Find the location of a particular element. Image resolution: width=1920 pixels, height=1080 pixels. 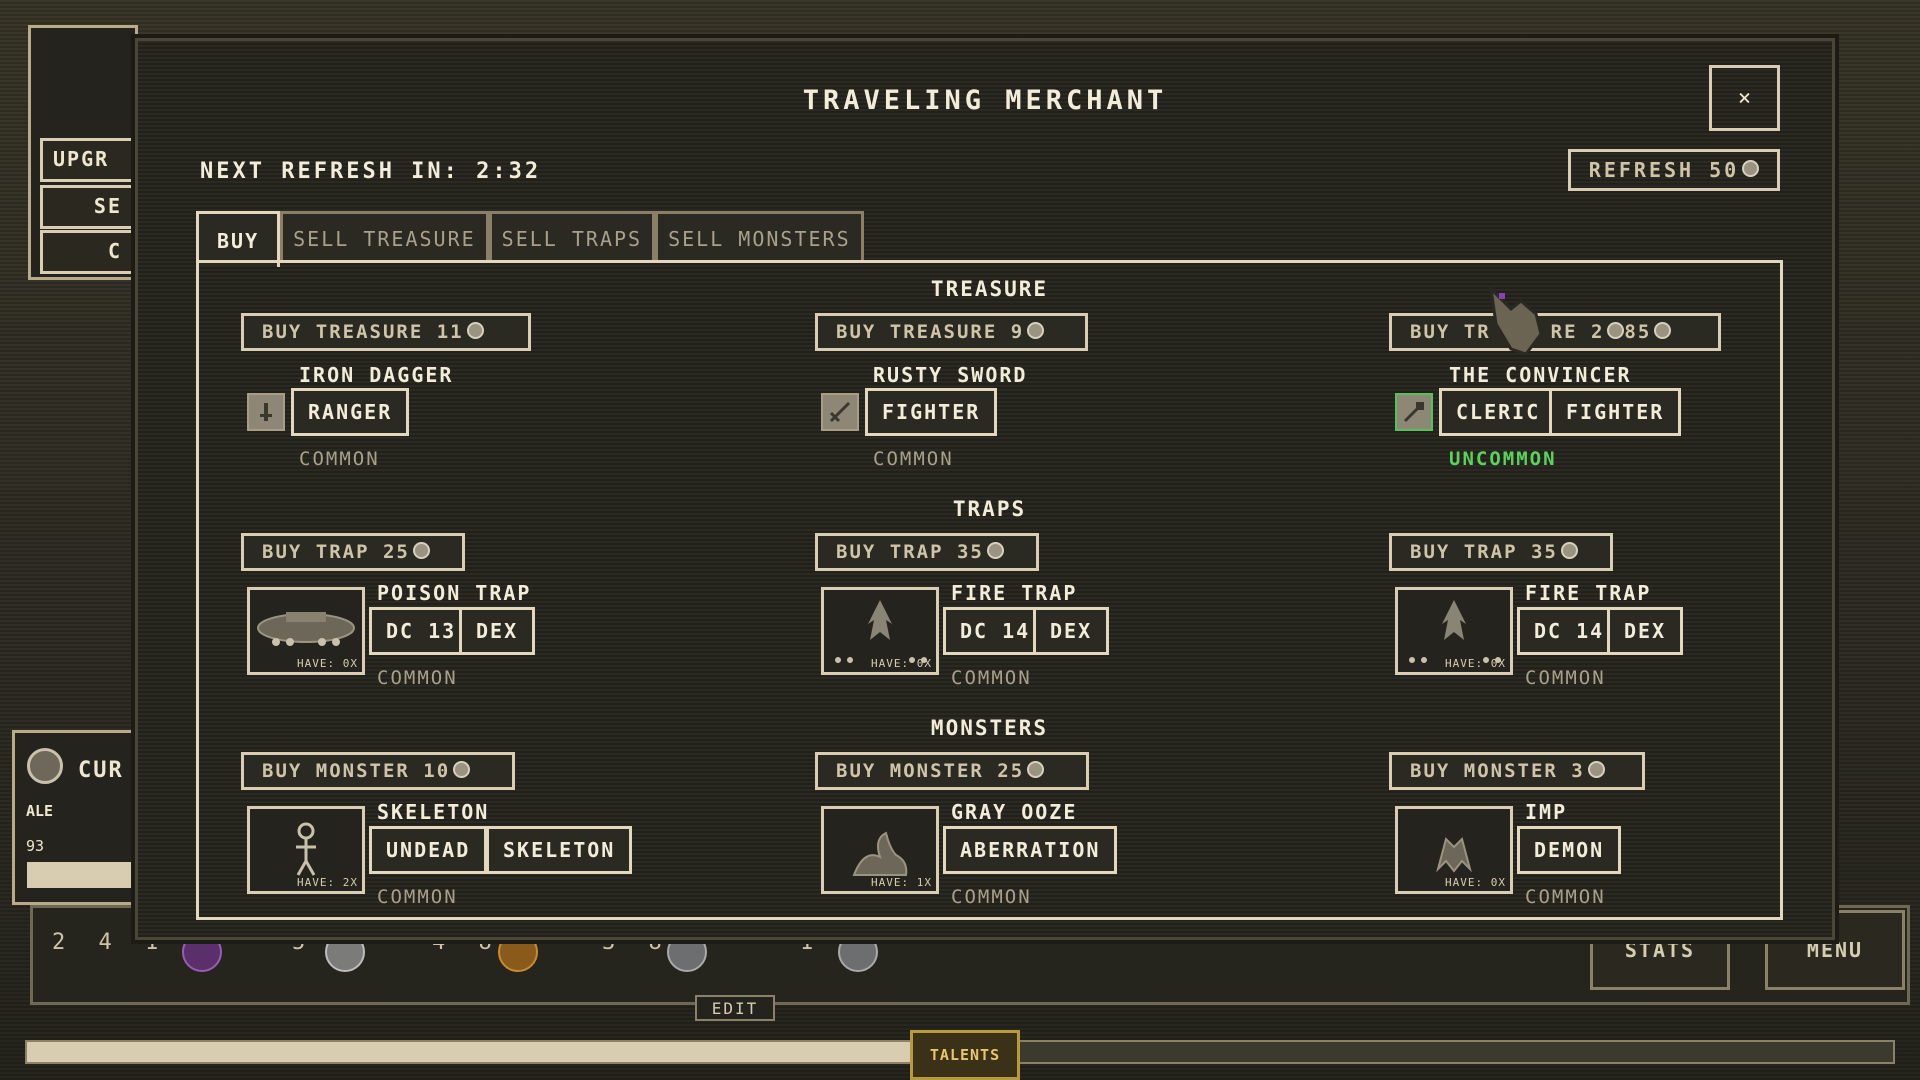

buy-monster-label: BUY MONSTER 10 is located at coordinates (356, 771).